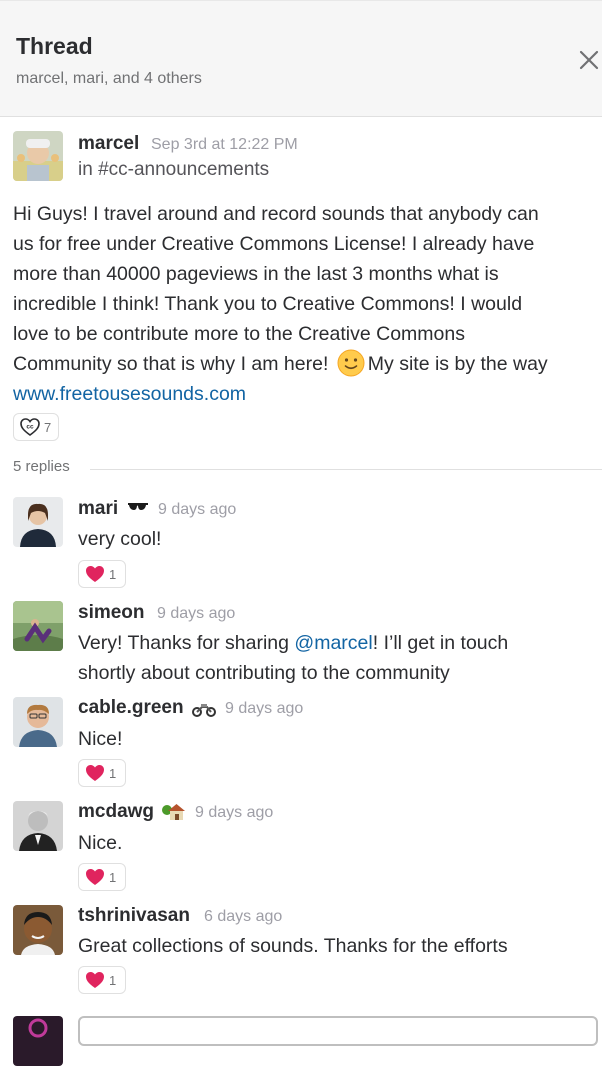 Image resolution: width=602 pixels, height=1066 pixels. I want to click on message-line-part: Community so that is why I am here!, so click(171, 364).